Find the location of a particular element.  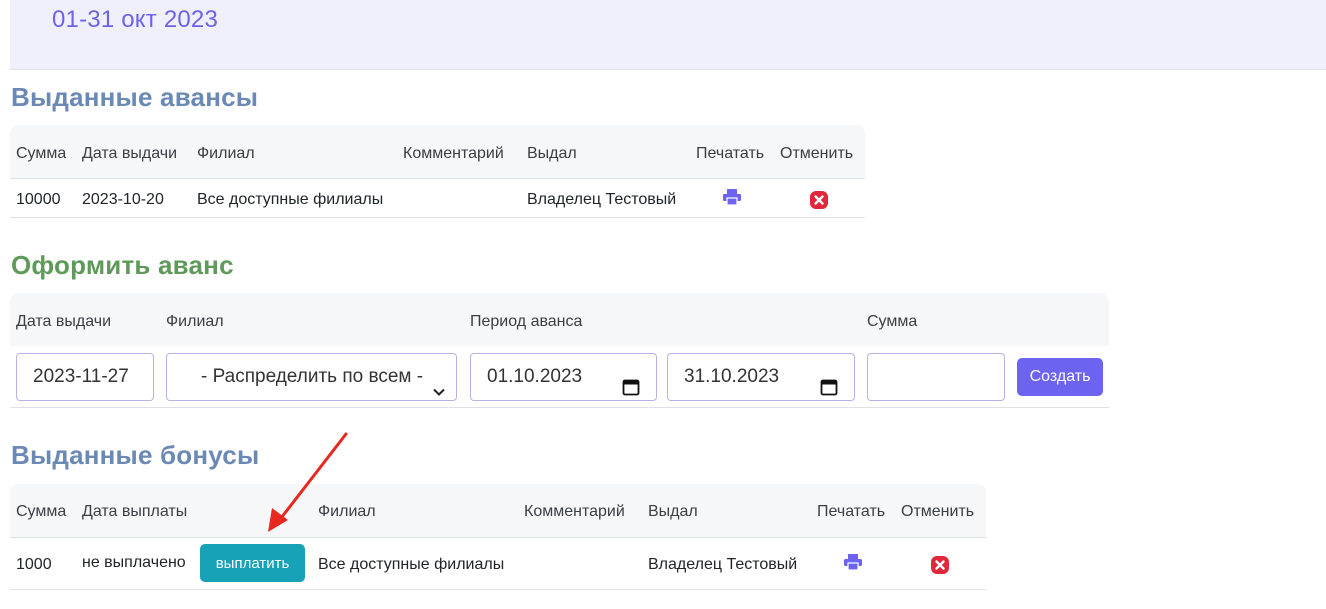

row-amount: 1000 is located at coordinates (34, 564).